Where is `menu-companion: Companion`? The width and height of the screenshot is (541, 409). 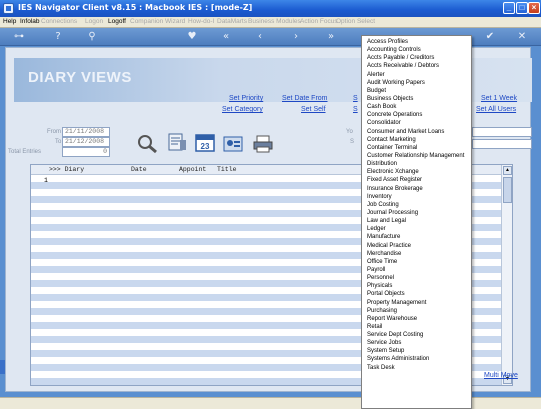
menu-companion: Companion is located at coordinates (146, 21).